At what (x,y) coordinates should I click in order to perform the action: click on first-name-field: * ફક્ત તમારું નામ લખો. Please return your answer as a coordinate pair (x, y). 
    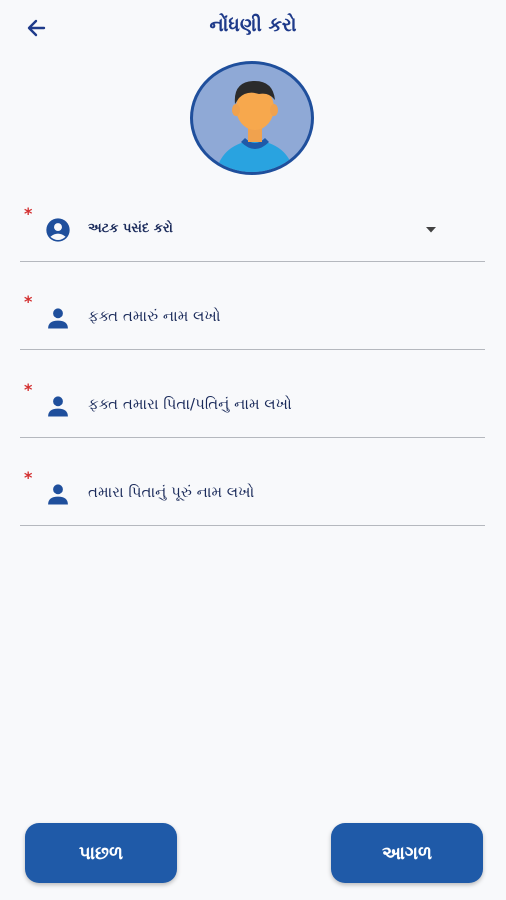
    Looking at the image, I should click on (252, 321).